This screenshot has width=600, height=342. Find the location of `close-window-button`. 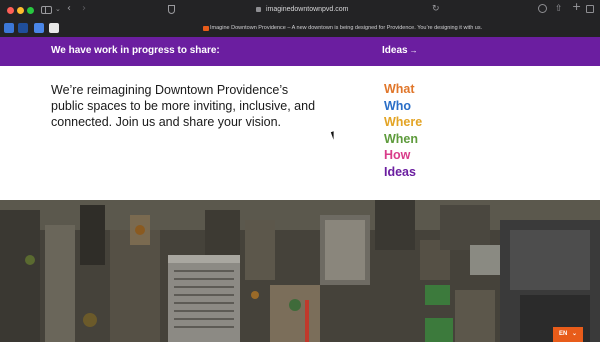

close-window-button is located at coordinates (10, 10).